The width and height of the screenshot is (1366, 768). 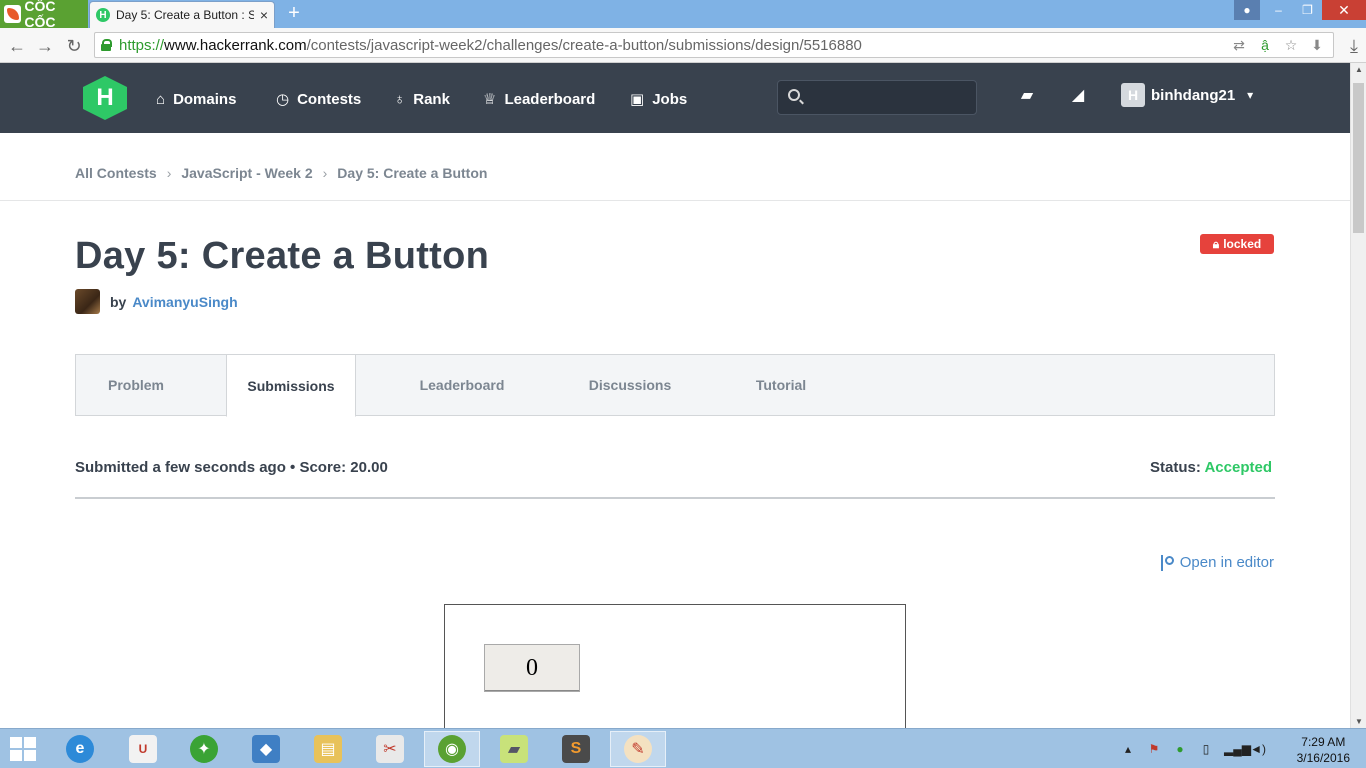 I want to click on window-controls: ● – ❐ ✕, so click(x=1300, y=10).